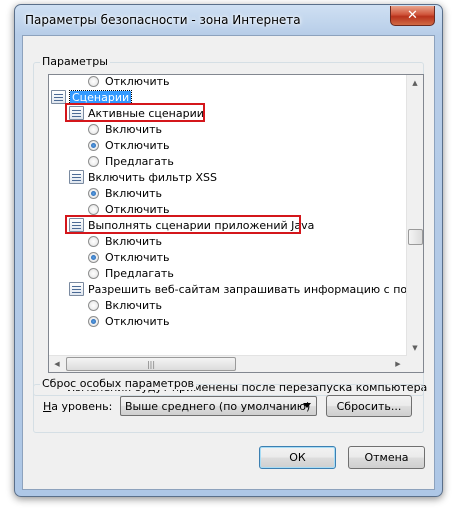  What do you see at coordinates (415, 348) in the screenshot?
I see `scroll-down-icon: ▼` at bounding box center [415, 348].